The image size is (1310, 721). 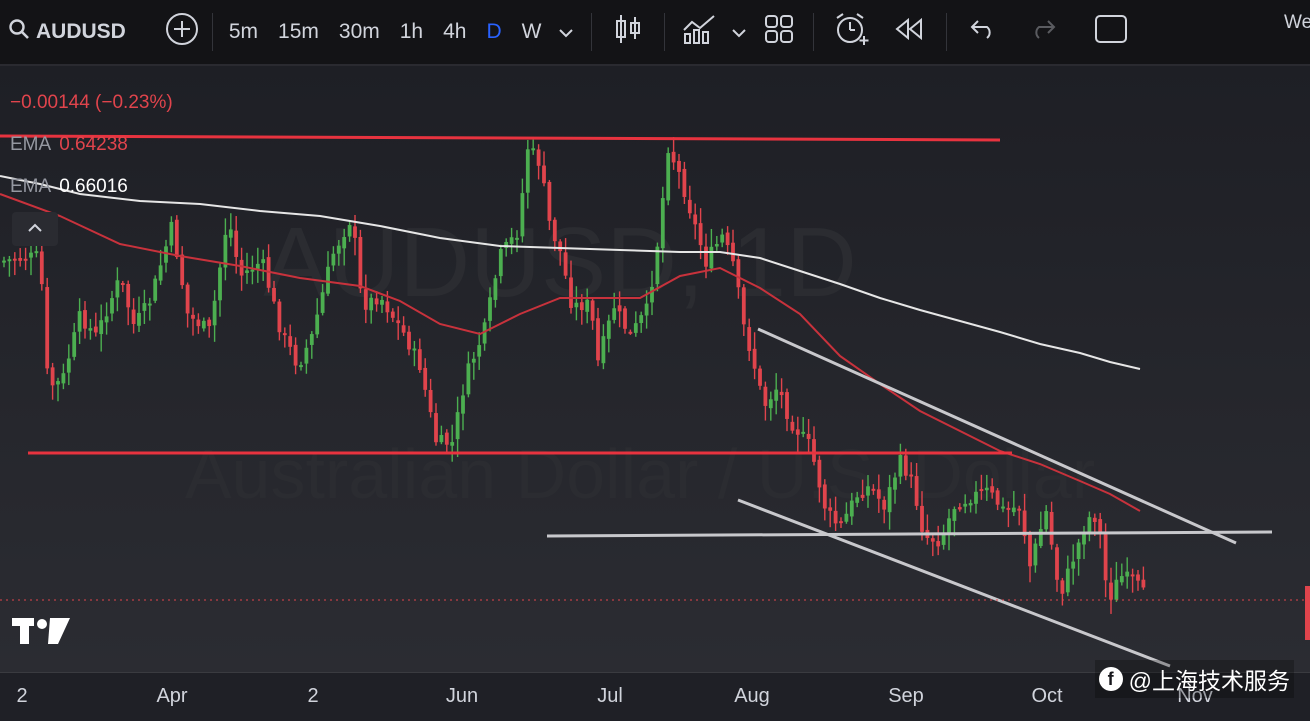 What do you see at coordinates (454, 32) in the screenshot?
I see `timeframe-4h: 4h` at bounding box center [454, 32].